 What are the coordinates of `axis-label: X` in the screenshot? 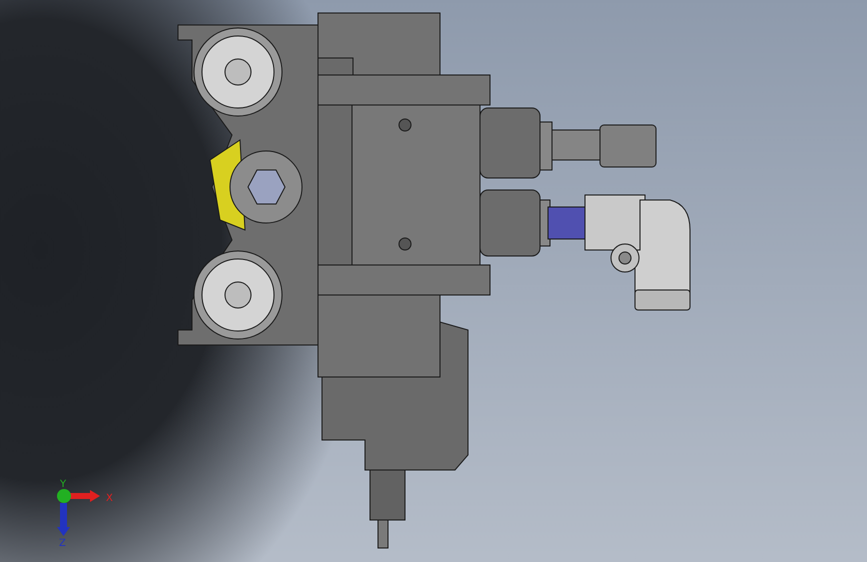 It's located at (109, 498).